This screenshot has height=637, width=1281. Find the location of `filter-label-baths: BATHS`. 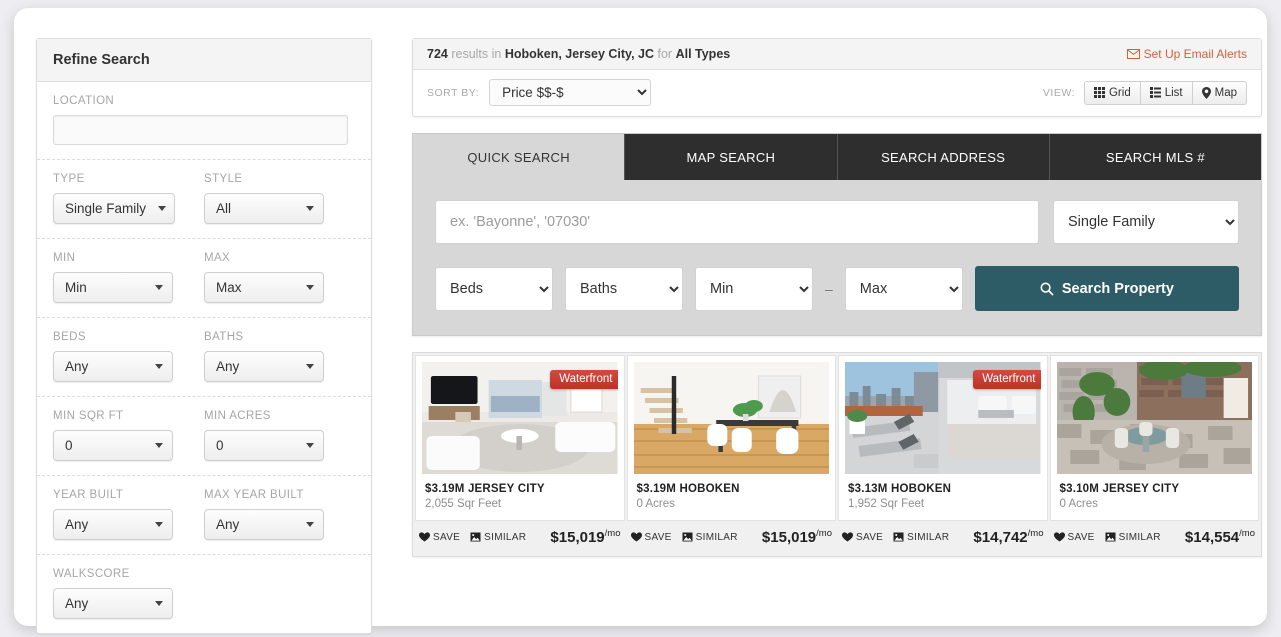

filter-label-baths: BATHS is located at coordinates (224, 337).